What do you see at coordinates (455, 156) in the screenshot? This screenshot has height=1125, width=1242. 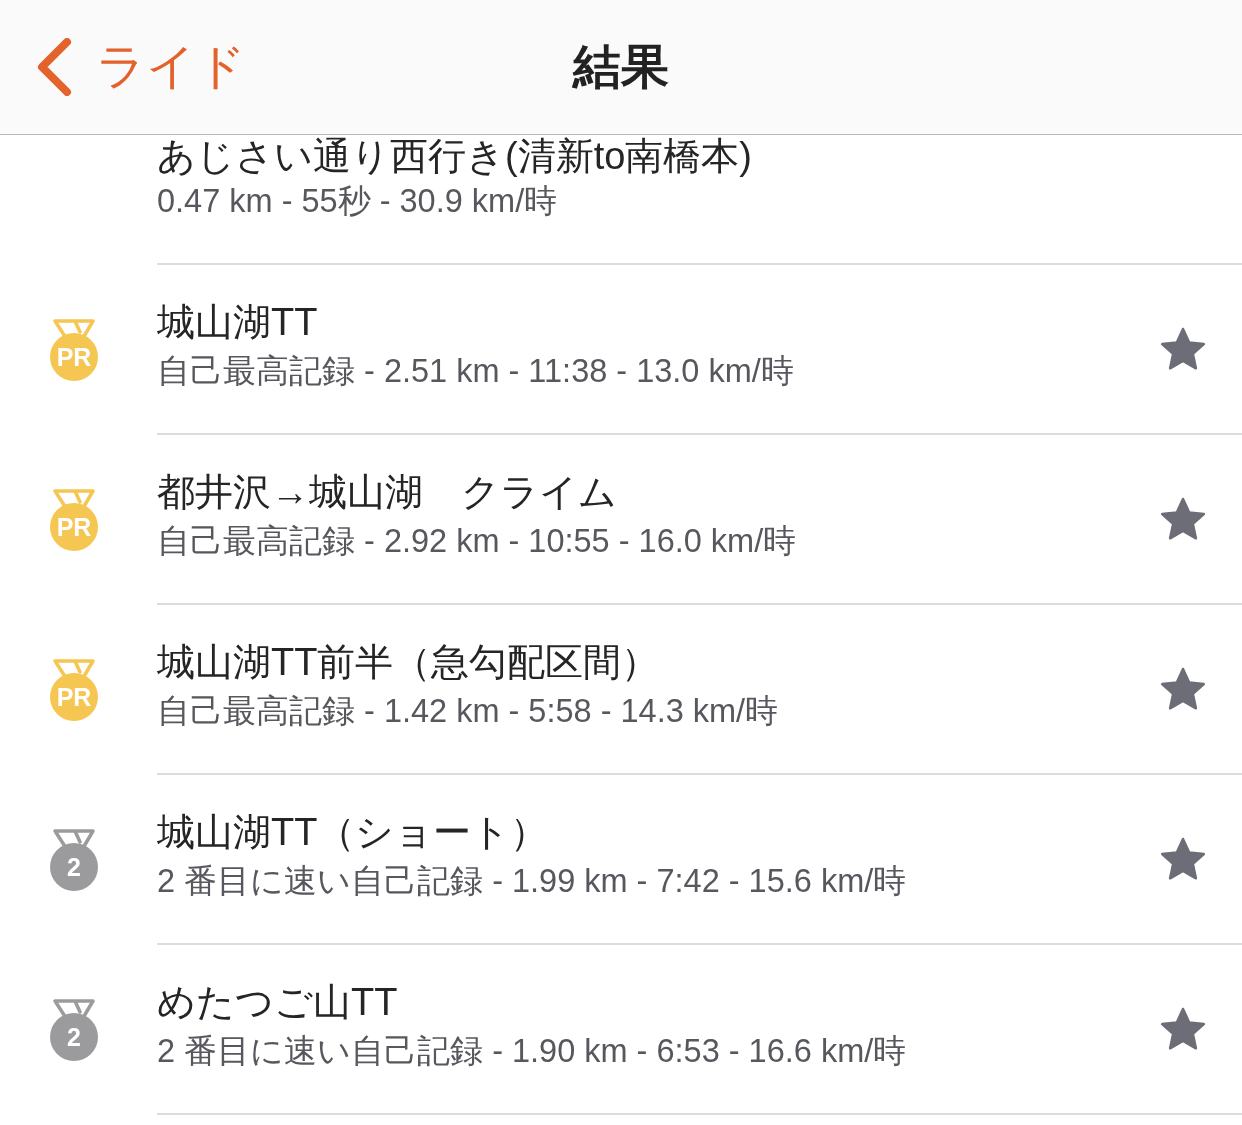 I see `segment-title: あじさい通り西行き(清新to南橋本)` at bounding box center [455, 156].